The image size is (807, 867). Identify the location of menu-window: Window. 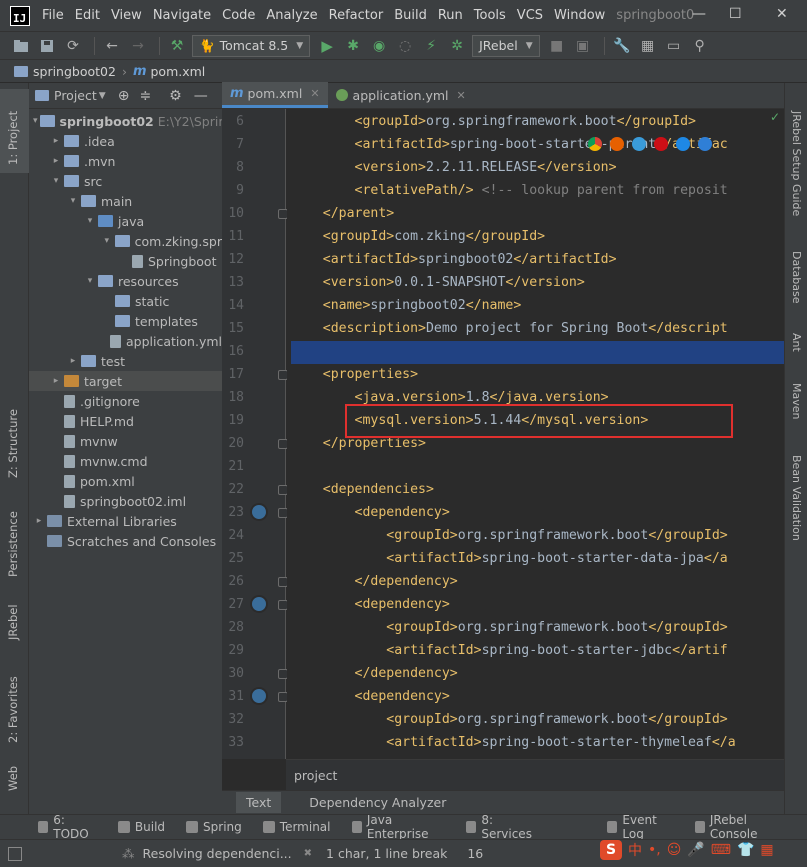
(579, 15).